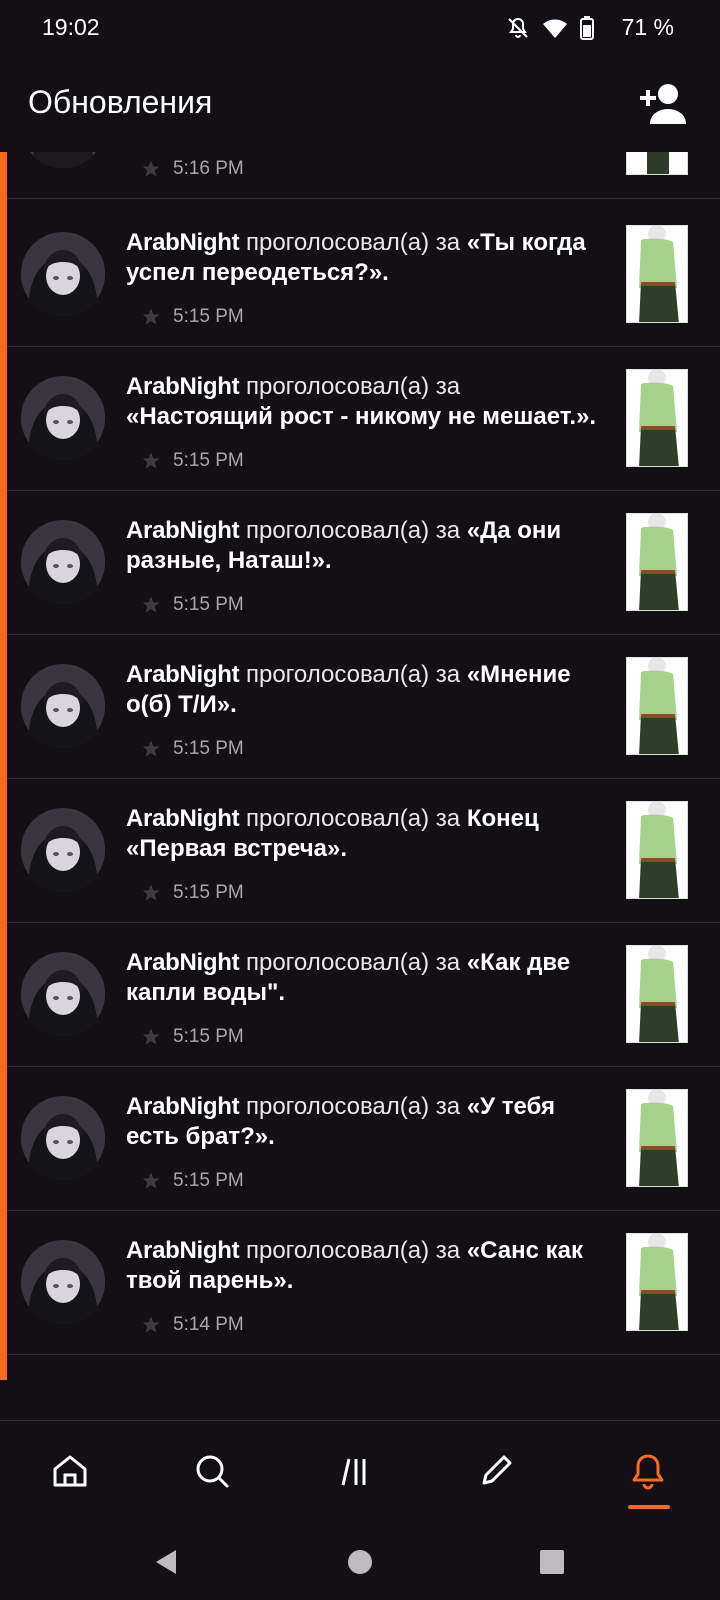 This screenshot has height=1600, width=720. Describe the element at coordinates (518, 28) in the screenshot. I see `mute-bell-icon` at that location.